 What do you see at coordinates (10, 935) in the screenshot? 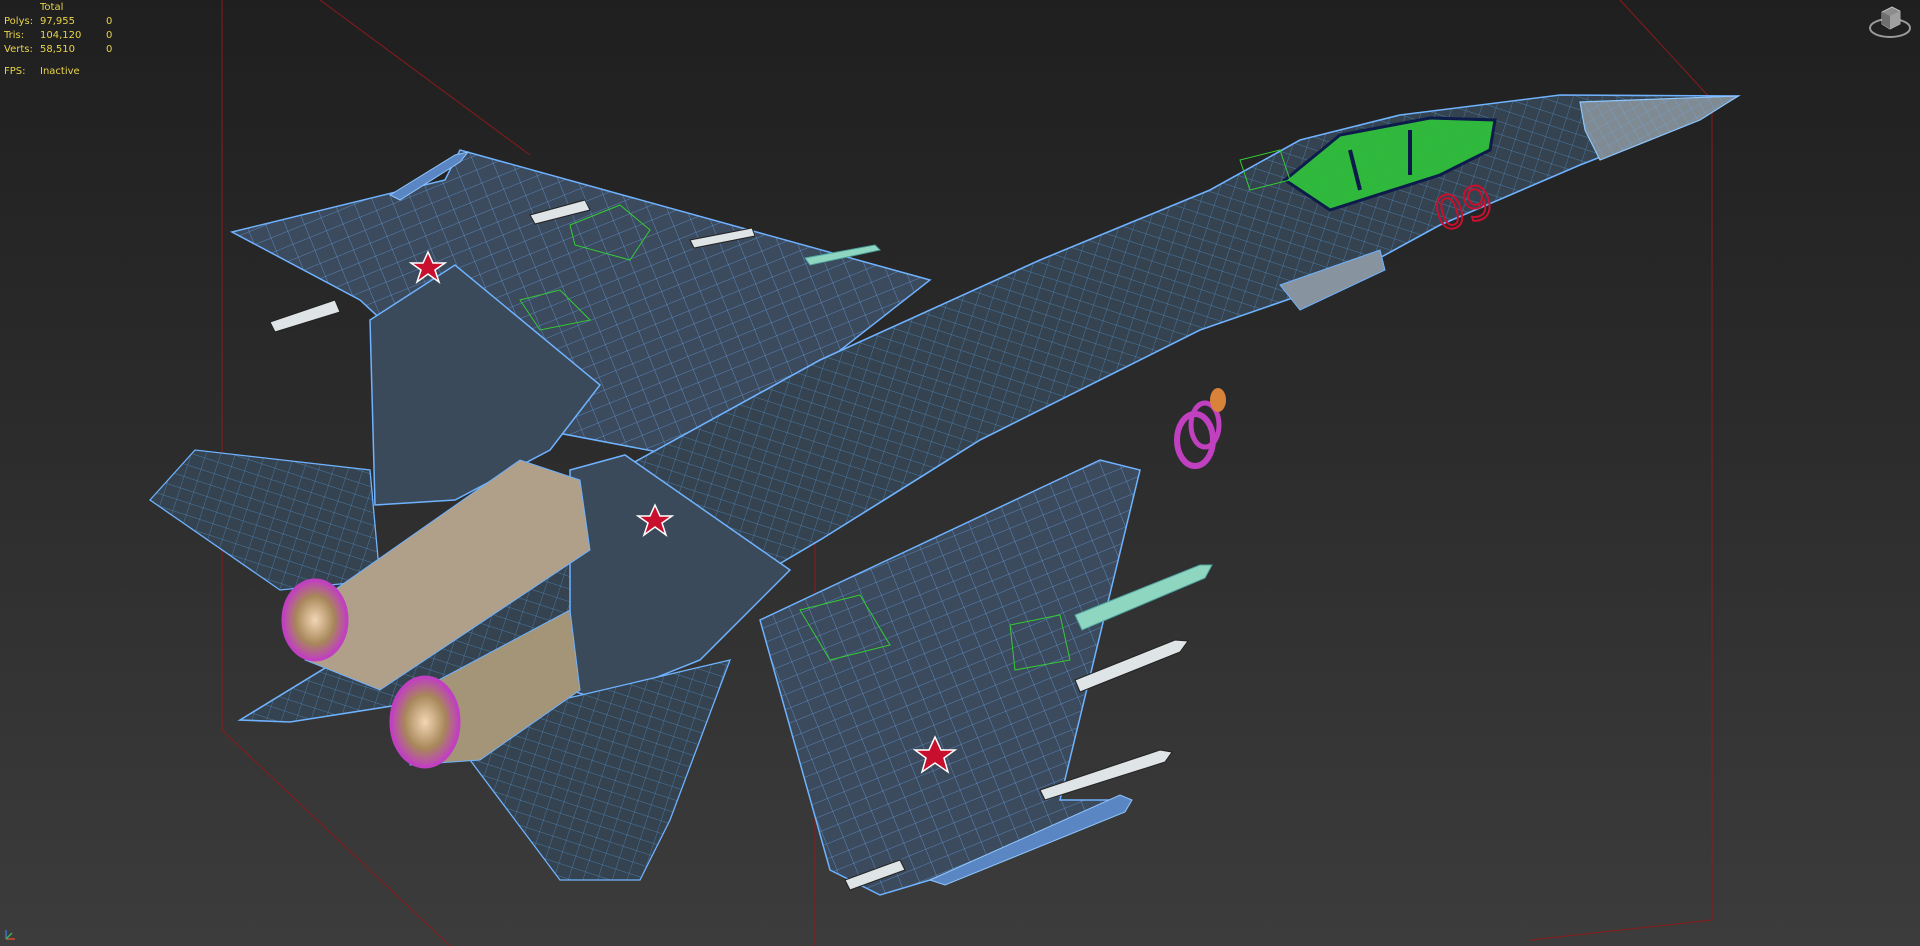
I see `axis-tripod-icon` at bounding box center [10, 935].